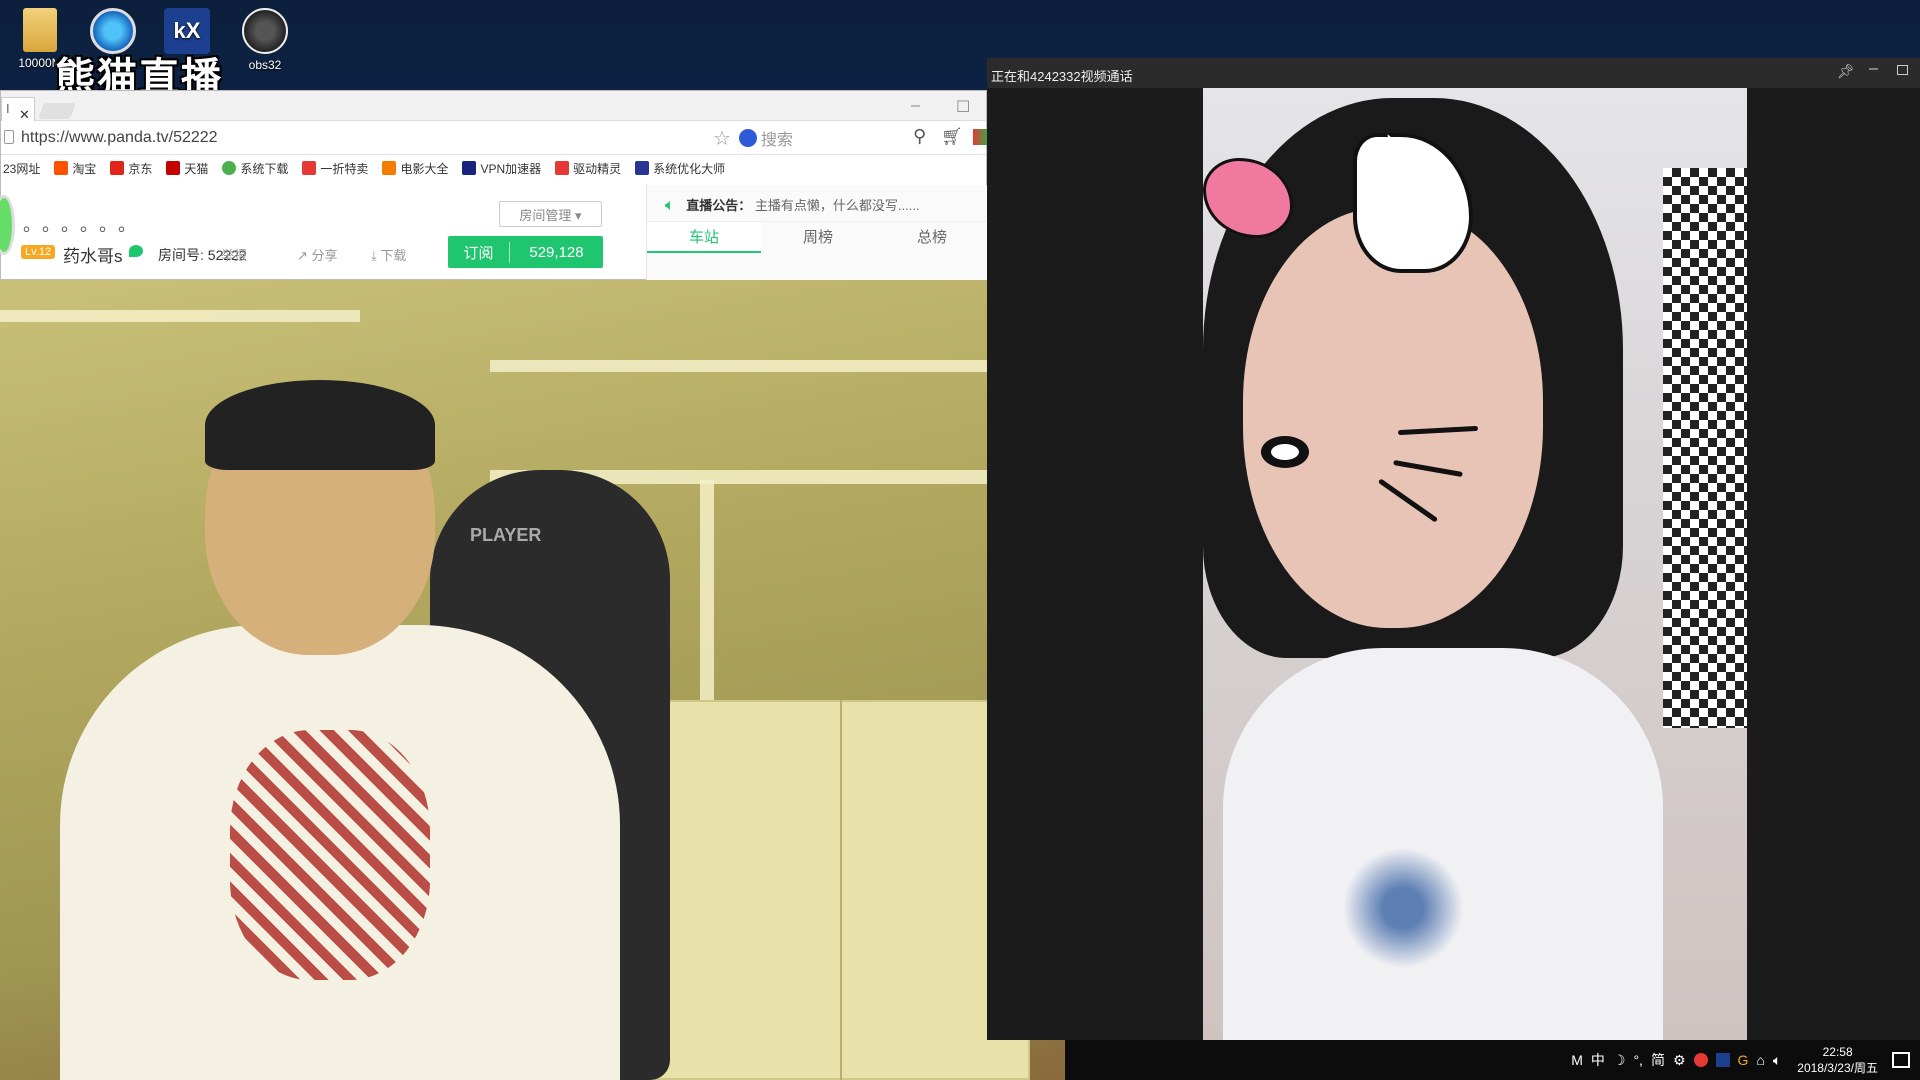 The width and height of the screenshot is (1920, 1080). What do you see at coordinates (1453, 73) in the screenshot?
I see `call-titlebar: 正在和4242332视频通话 📌︎ –` at bounding box center [1453, 73].